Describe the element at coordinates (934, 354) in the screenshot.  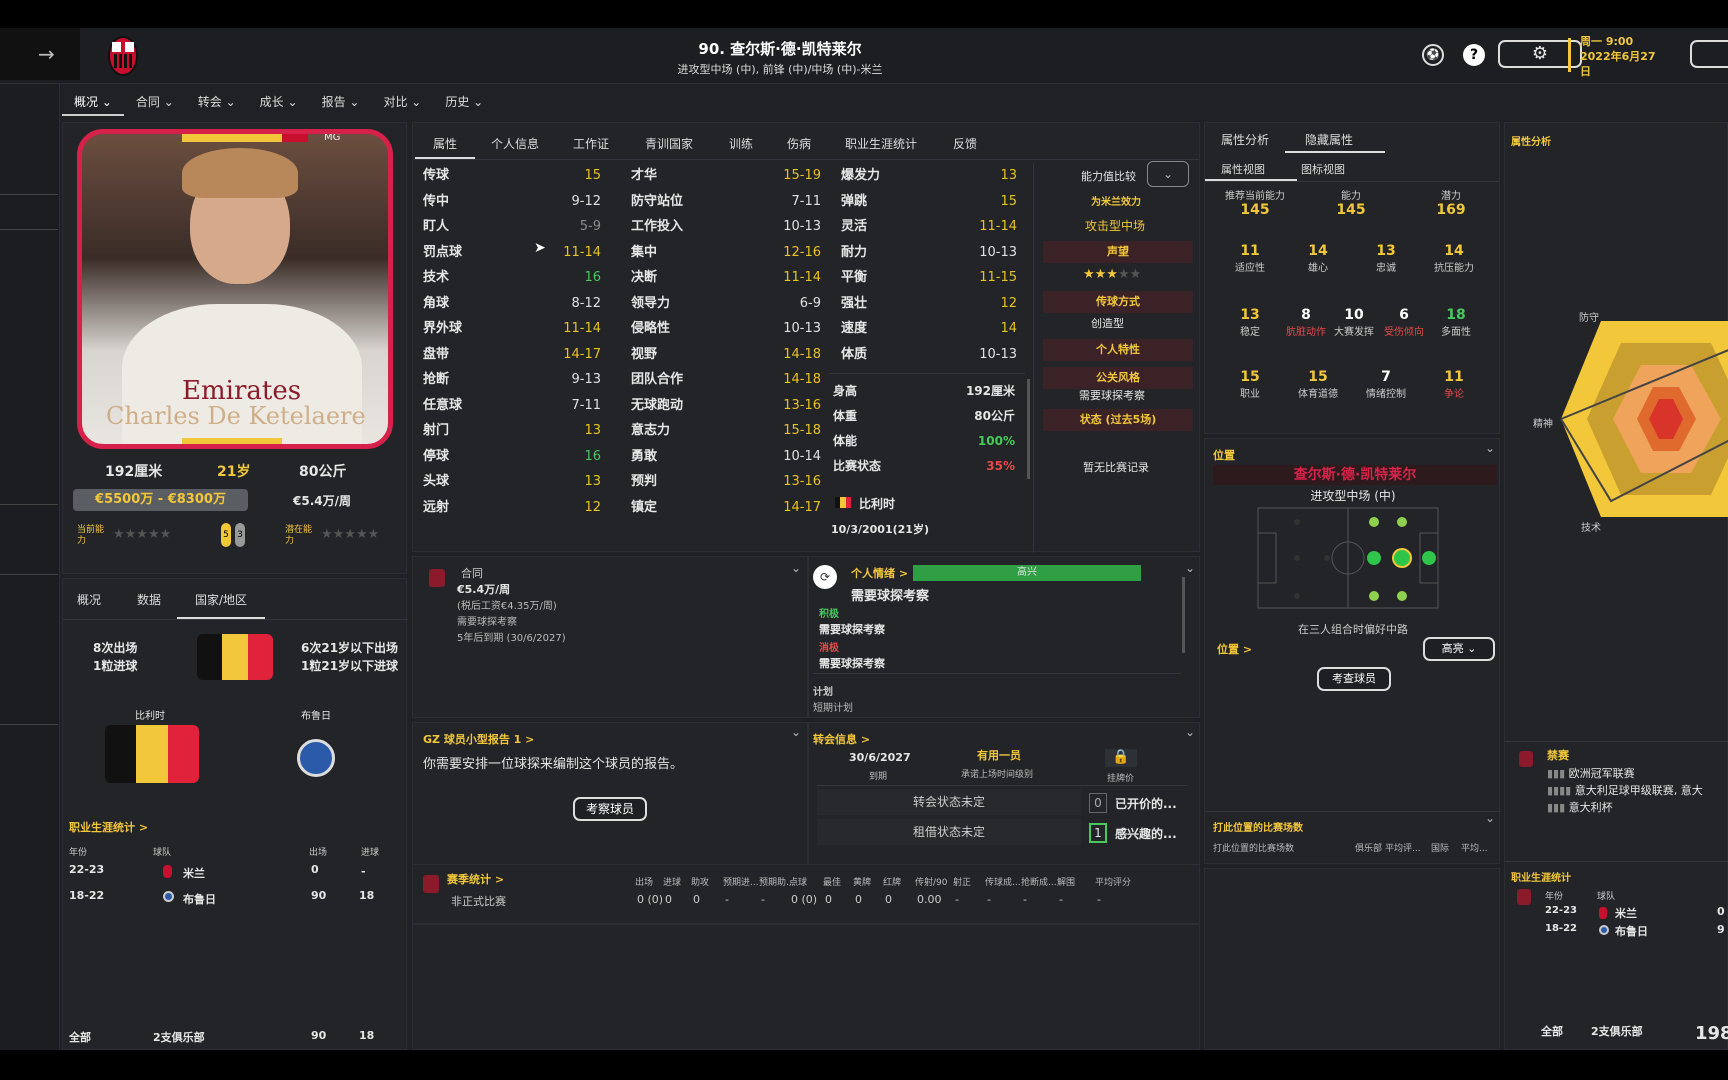
I see `attribute-row: 体质 10-13` at that location.